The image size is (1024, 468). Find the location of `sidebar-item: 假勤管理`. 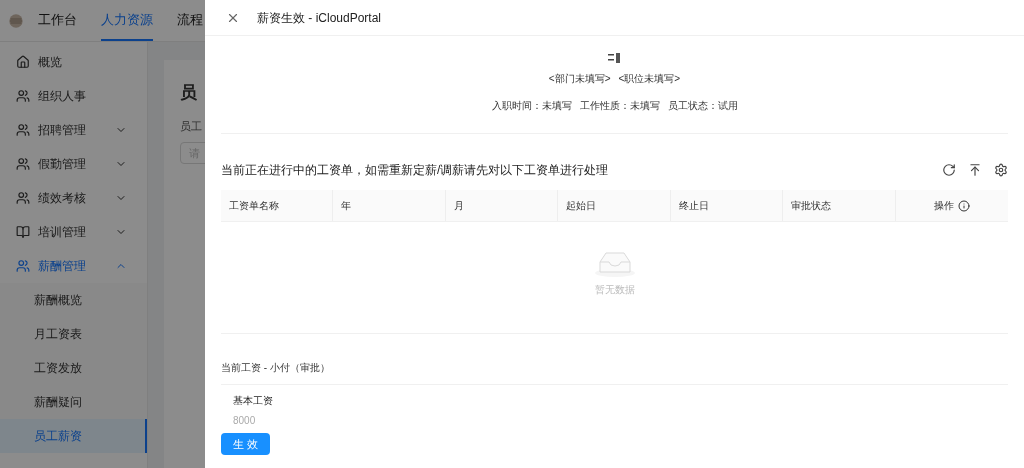

sidebar-item: 假勤管理 is located at coordinates (73, 164).